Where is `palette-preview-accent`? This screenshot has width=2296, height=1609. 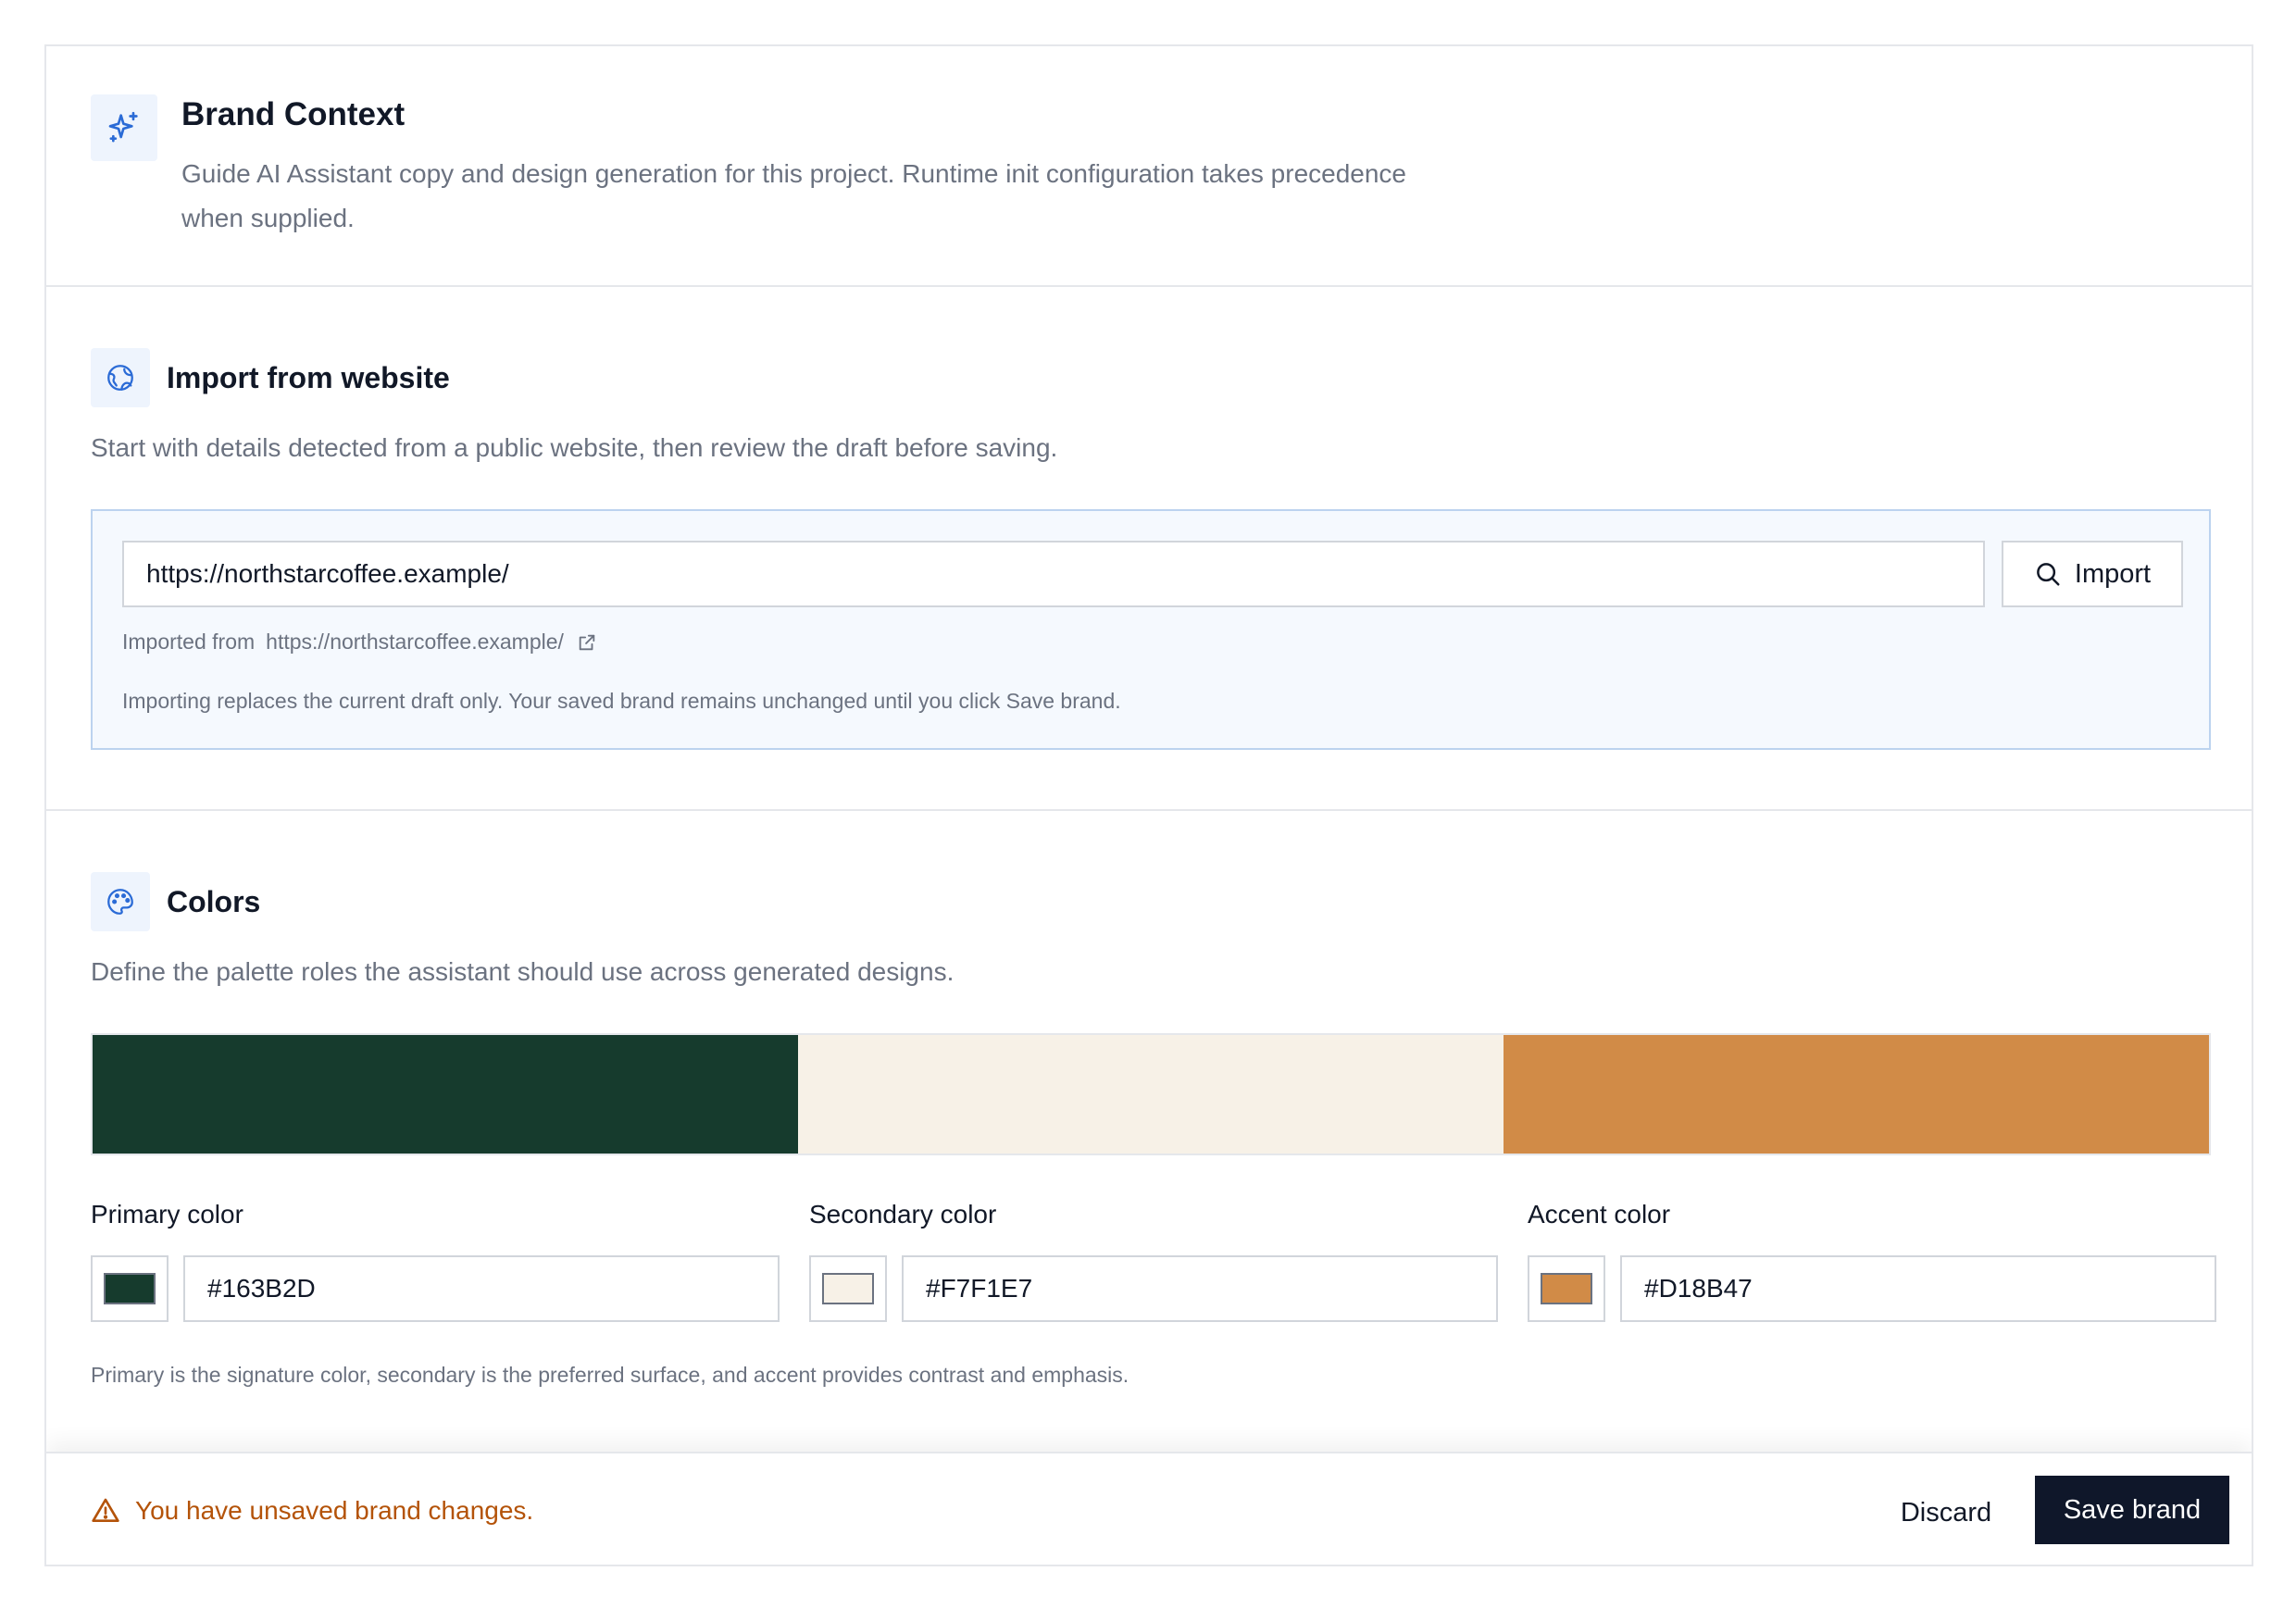
palette-preview-accent is located at coordinates (1856, 1094).